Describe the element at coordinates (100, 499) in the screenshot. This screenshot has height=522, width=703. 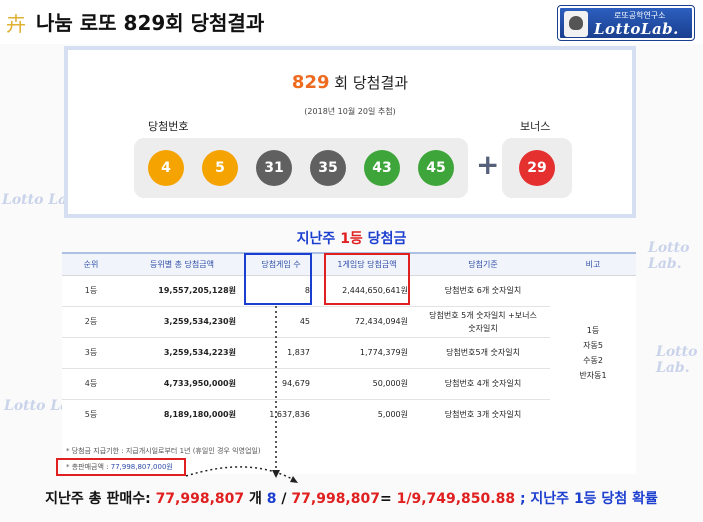
I see `formula-lead: 지난주 총 판매수:` at that location.